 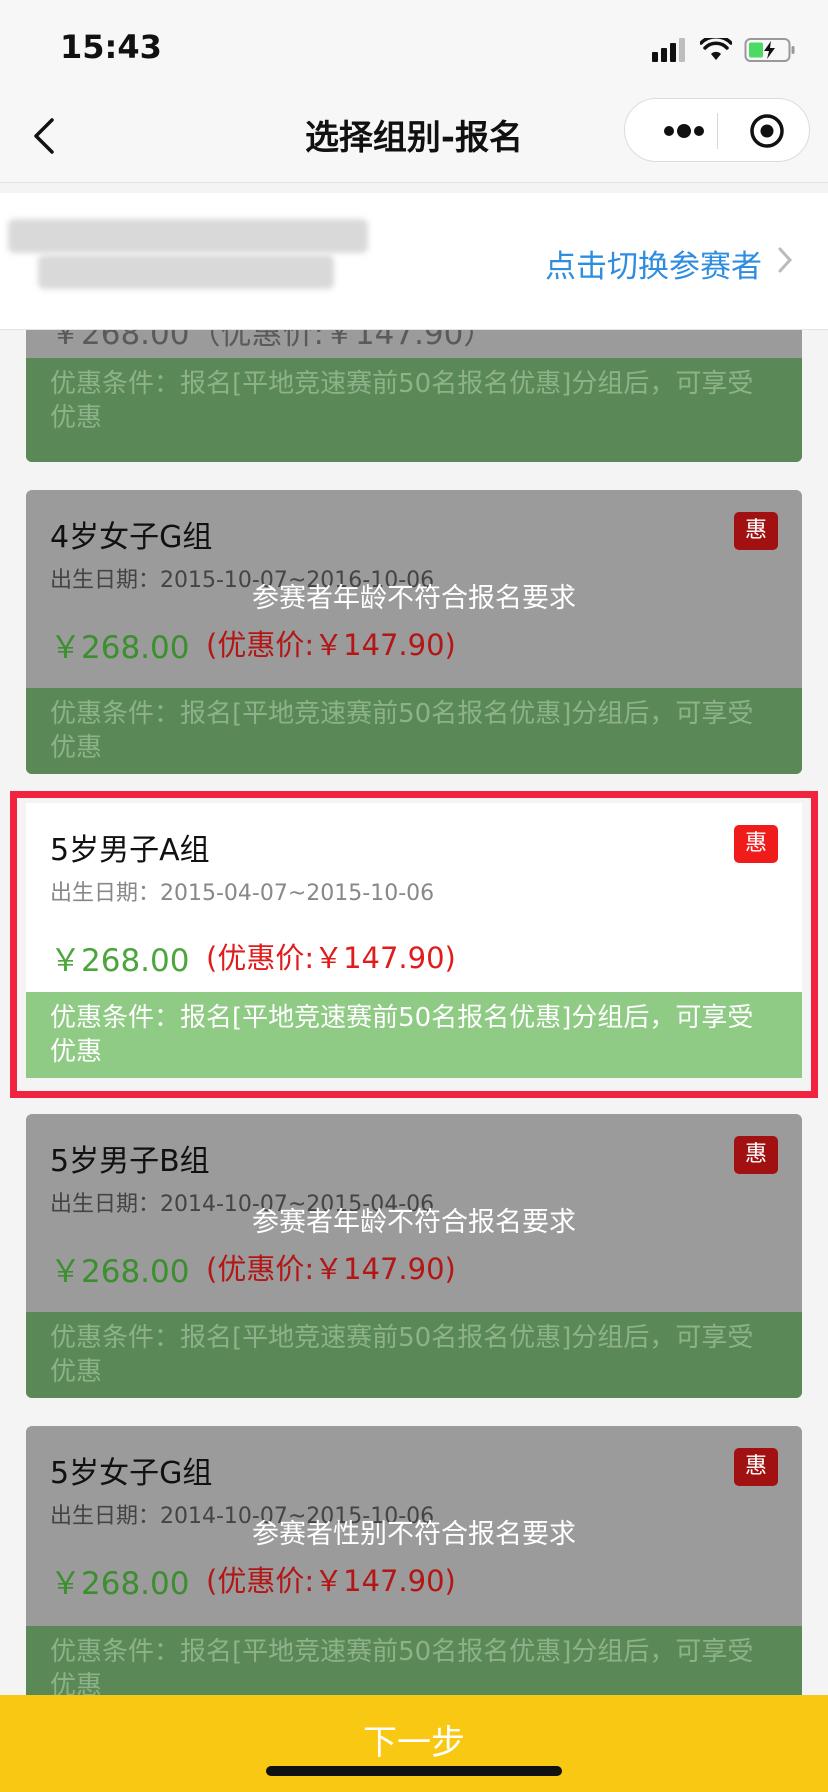 I want to click on chevron-right-icon, so click(x=785, y=260).